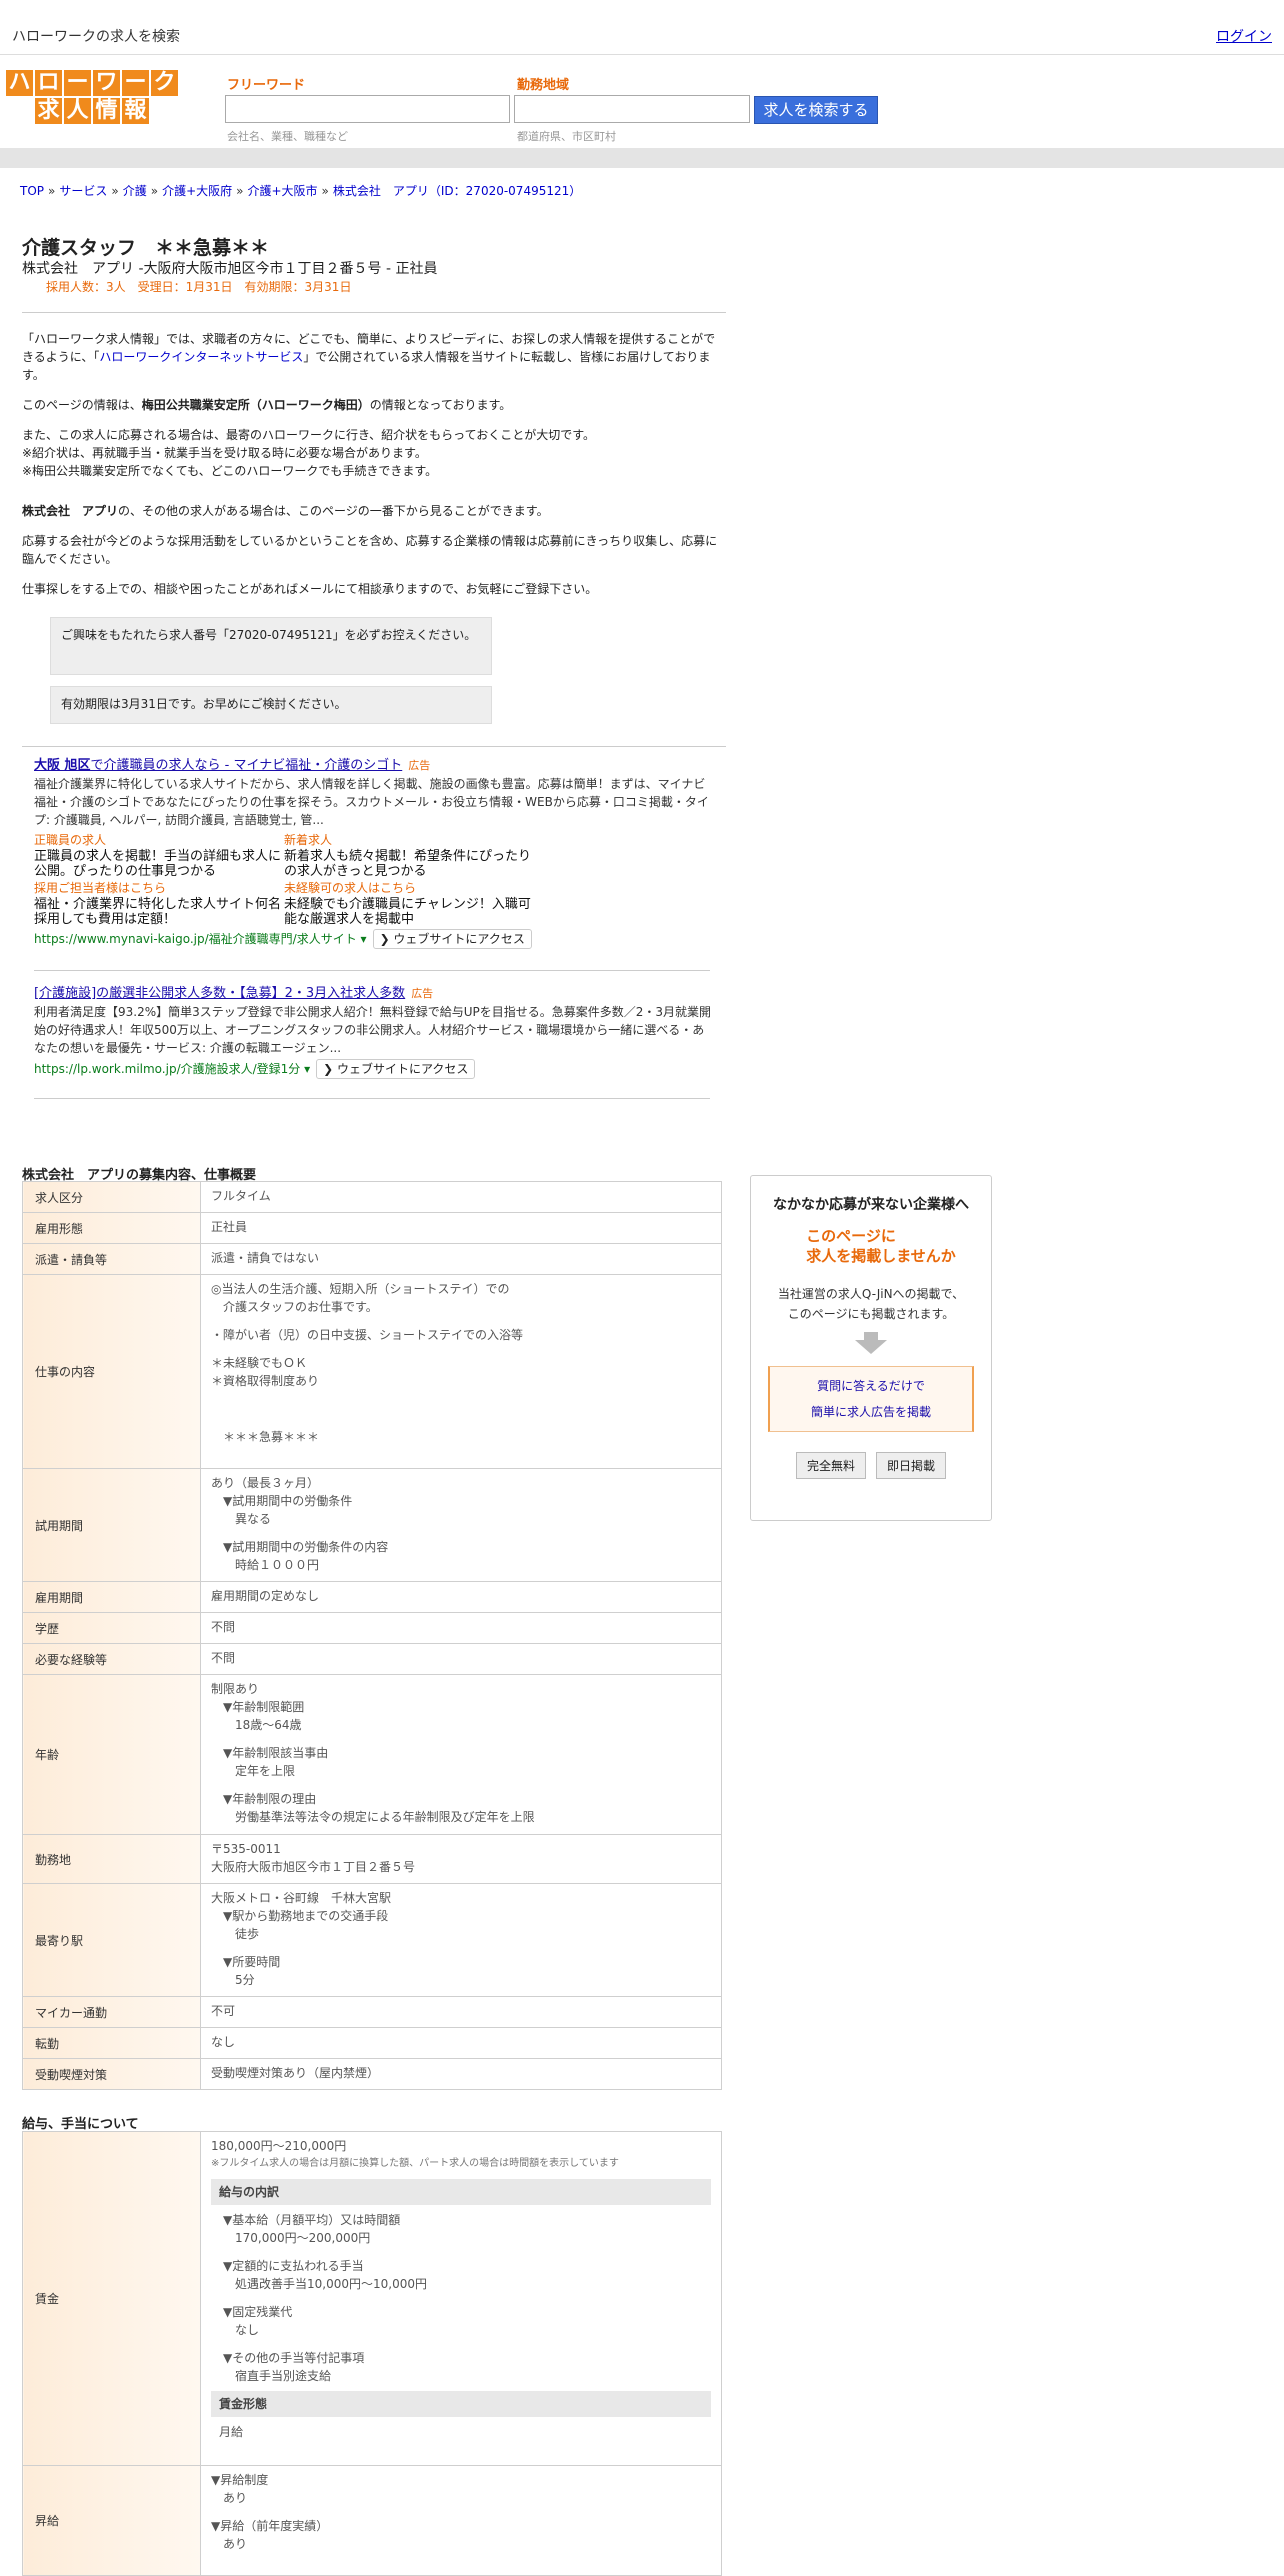 This screenshot has height=2576, width=1284. I want to click on same-day-badge-button: 即日掲載, so click(911, 1465).